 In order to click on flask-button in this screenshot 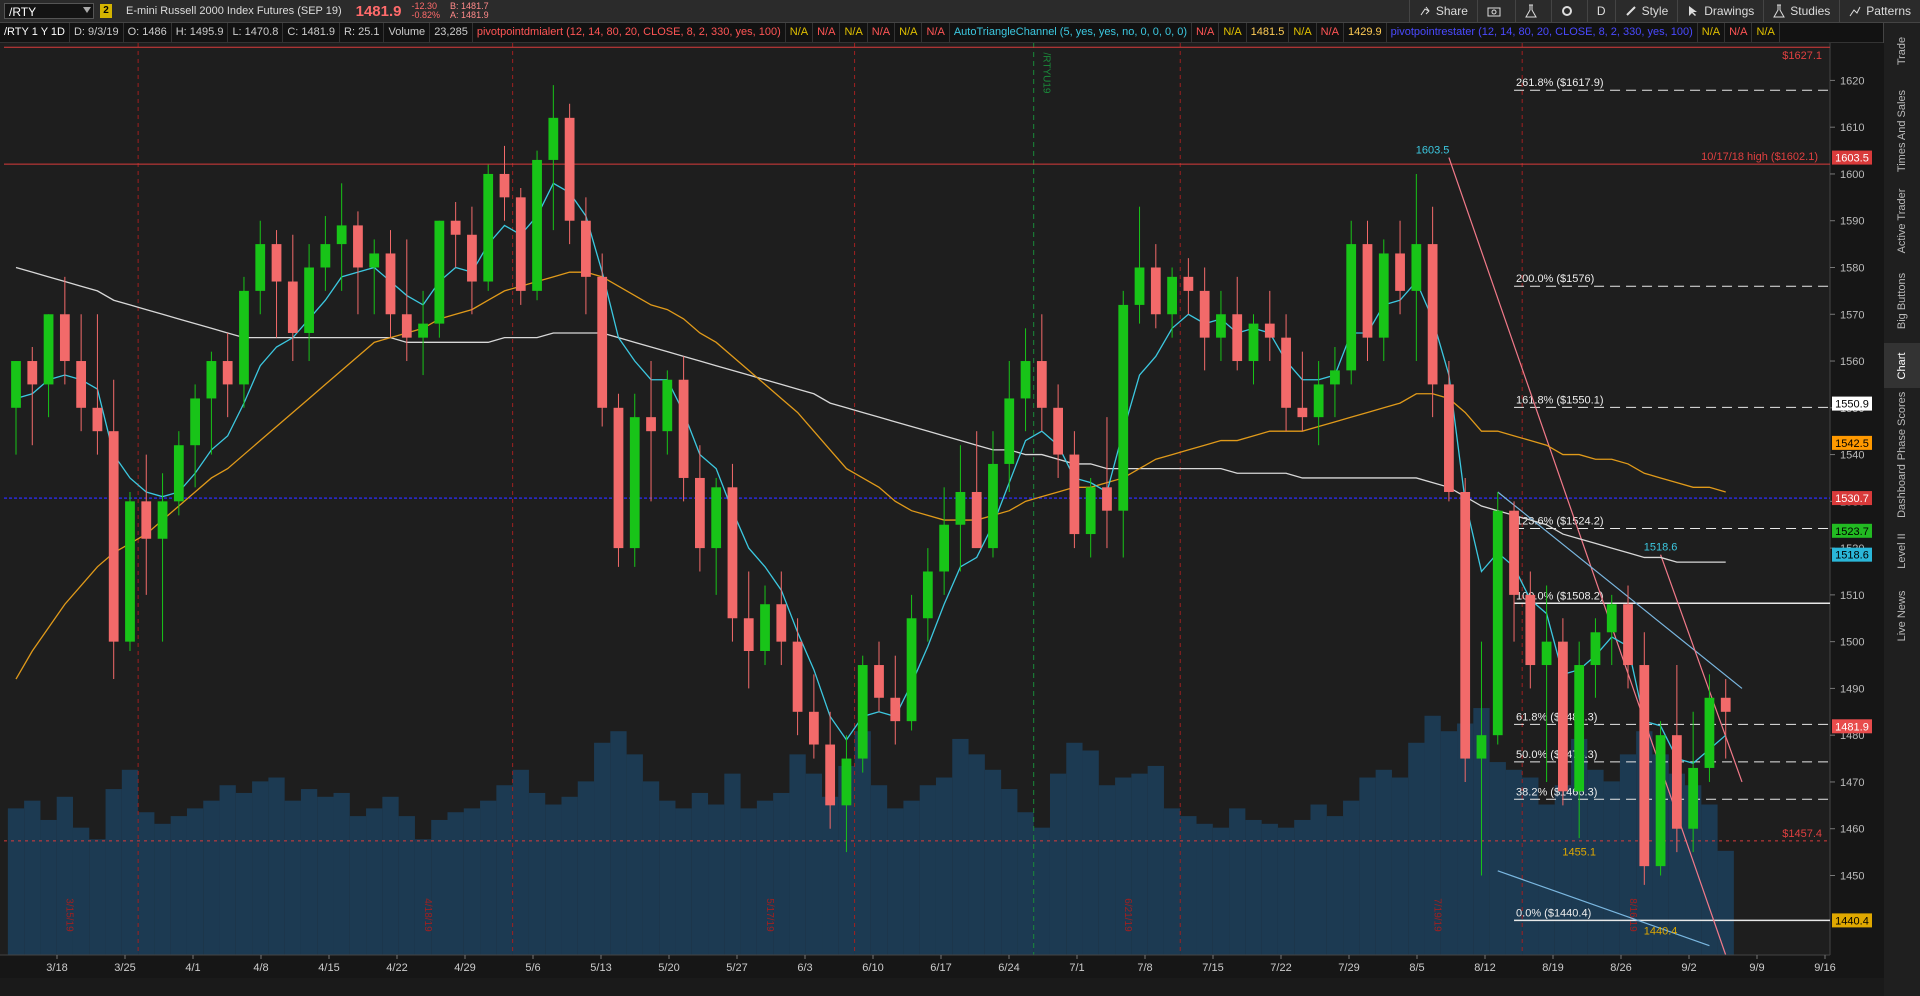, I will do `click(1532, 11)`.